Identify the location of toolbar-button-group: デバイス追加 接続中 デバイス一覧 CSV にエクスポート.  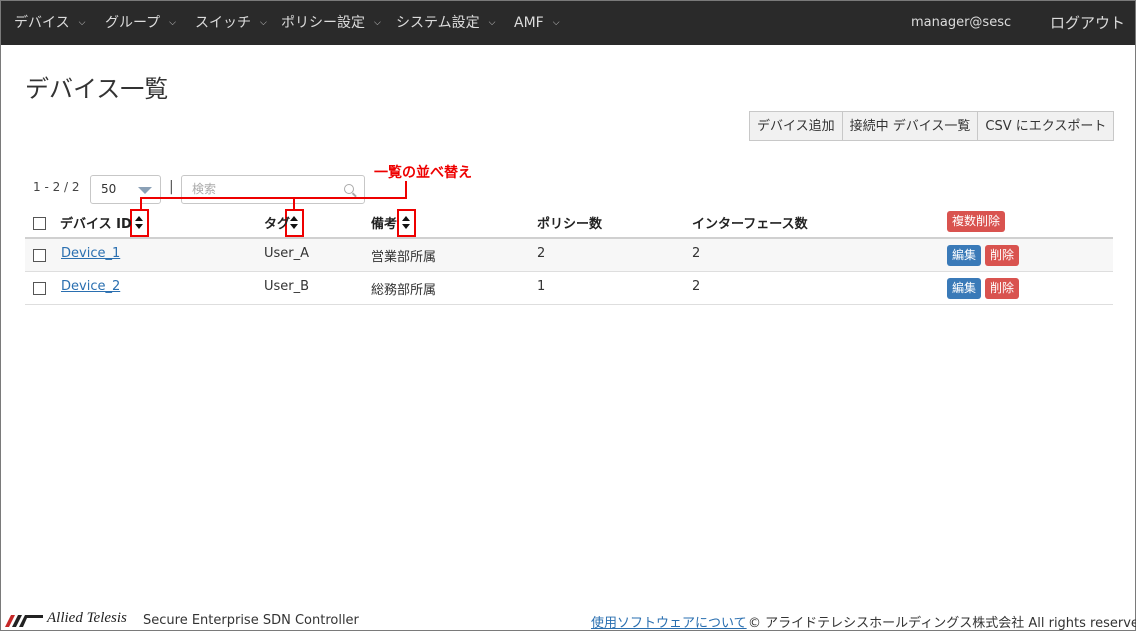
(932, 126).